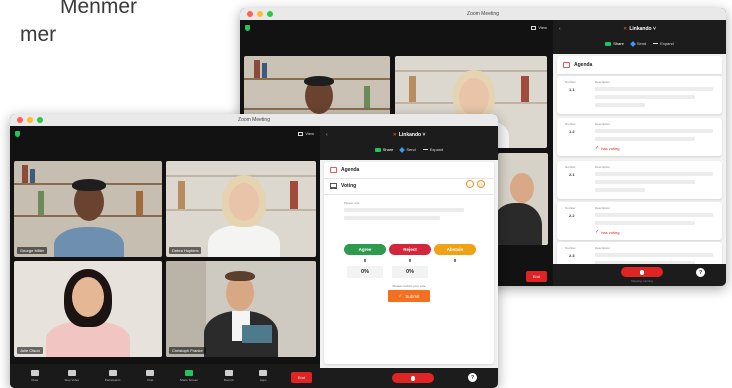  Describe the element at coordinates (455, 249) in the screenshot. I see `abstain-button: Abstain` at that location.